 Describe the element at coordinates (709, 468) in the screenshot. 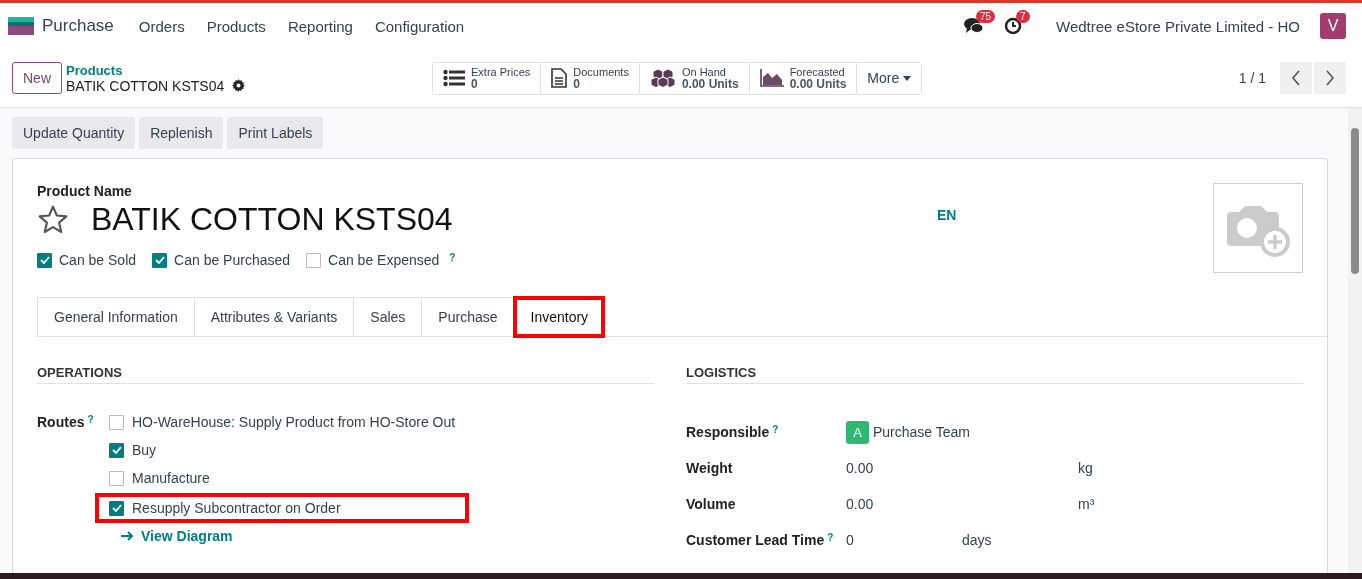

I see `field-label: Weight` at that location.